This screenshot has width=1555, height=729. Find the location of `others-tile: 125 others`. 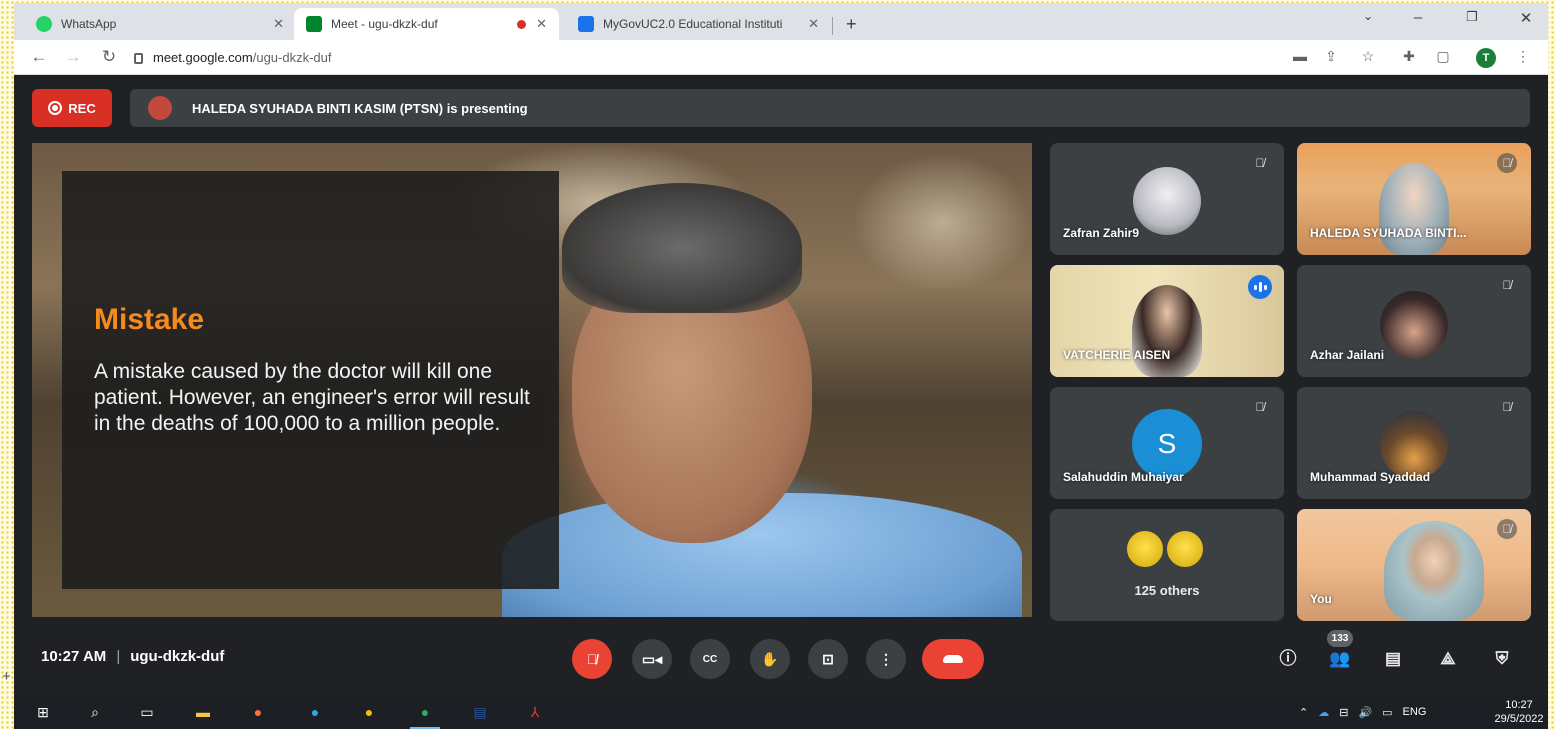

others-tile: 125 others is located at coordinates (1167, 565).